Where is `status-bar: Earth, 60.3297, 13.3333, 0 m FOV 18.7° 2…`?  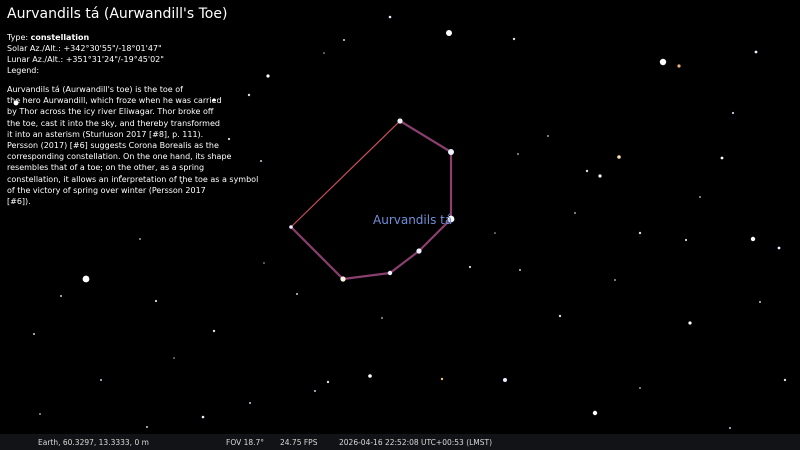 status-bar: Earth, 60.3297, 13.3333, 0 m FOV 18.7° 2… is located at coordinates (400, 442).